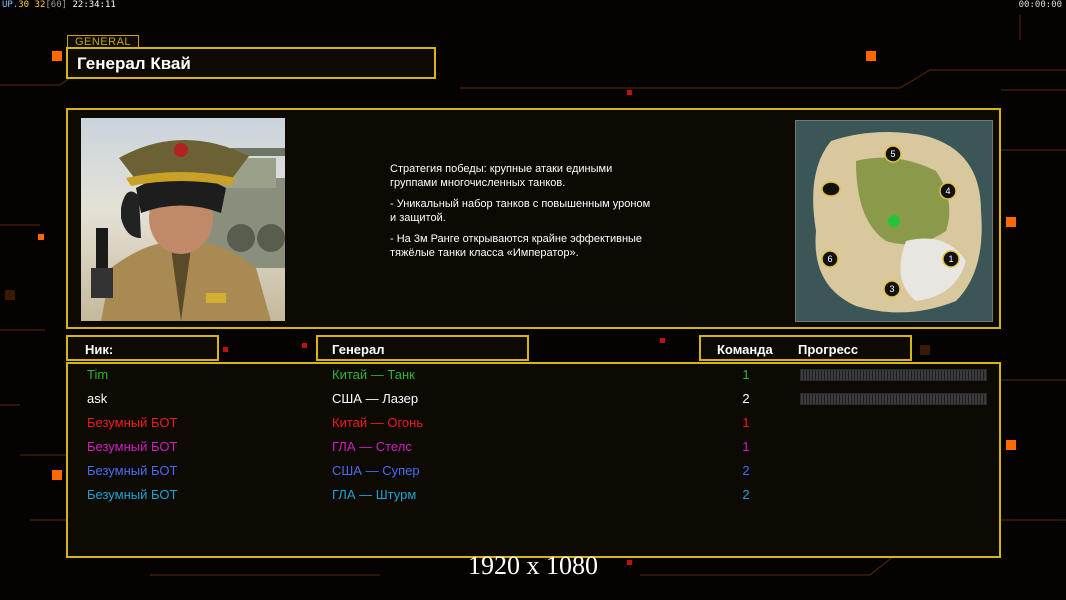  Describe the element at coordinates (375, 398) in the screenshot. I see `player-general: США — Лазер` at that location.